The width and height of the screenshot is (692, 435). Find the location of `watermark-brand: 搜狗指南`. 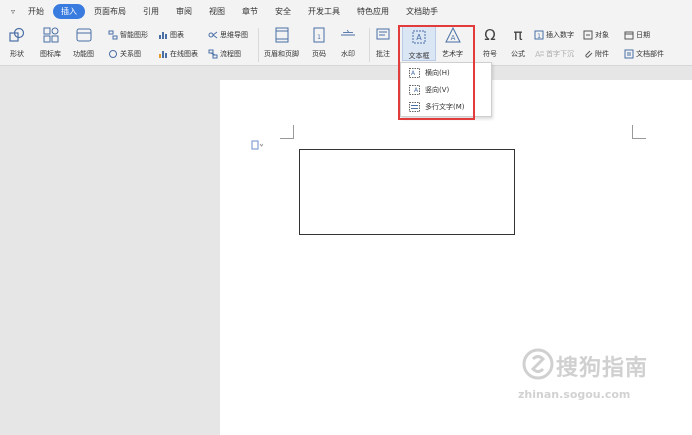

watermark-brand: 搜狗指南 is located at coordinates (602, 368).